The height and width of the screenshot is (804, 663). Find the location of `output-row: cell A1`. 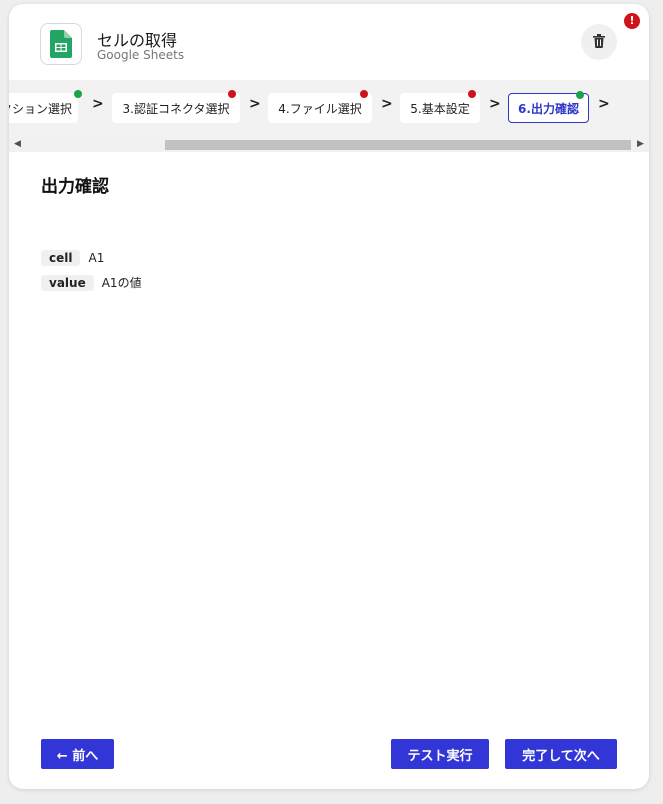

output-row: cell A1 is located at coordinates (72, 258).